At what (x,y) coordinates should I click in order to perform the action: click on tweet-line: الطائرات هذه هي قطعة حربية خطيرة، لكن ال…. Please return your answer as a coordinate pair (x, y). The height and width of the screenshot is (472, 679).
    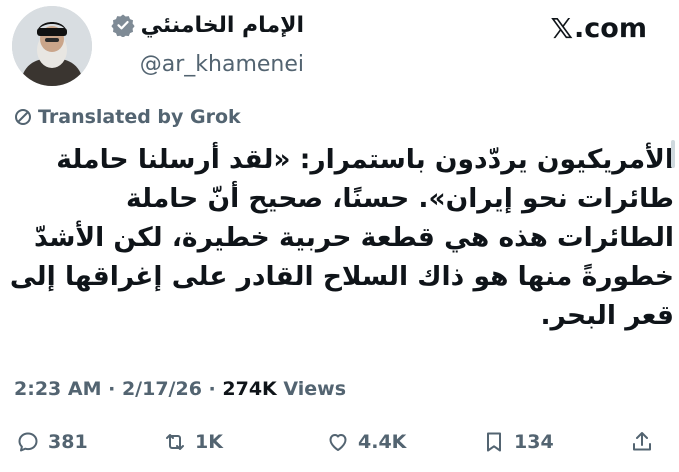
    Looking at the image, I should click on (354, 237).